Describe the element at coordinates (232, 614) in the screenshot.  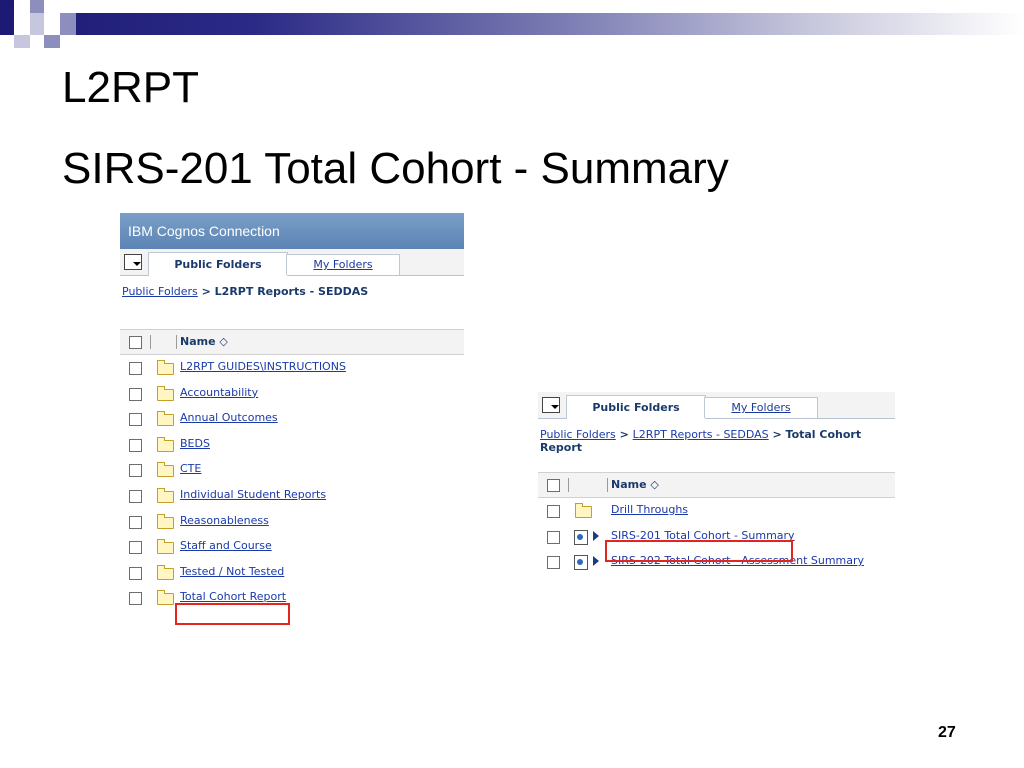
I see `highlight-box-total-cohort` at that location.